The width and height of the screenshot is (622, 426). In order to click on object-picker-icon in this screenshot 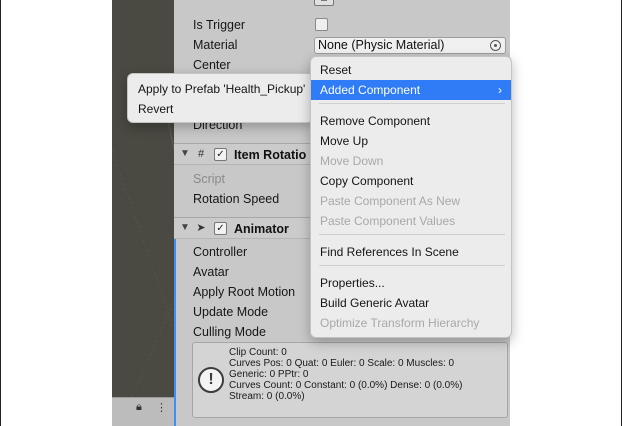, I will do `click(495, 45)`.